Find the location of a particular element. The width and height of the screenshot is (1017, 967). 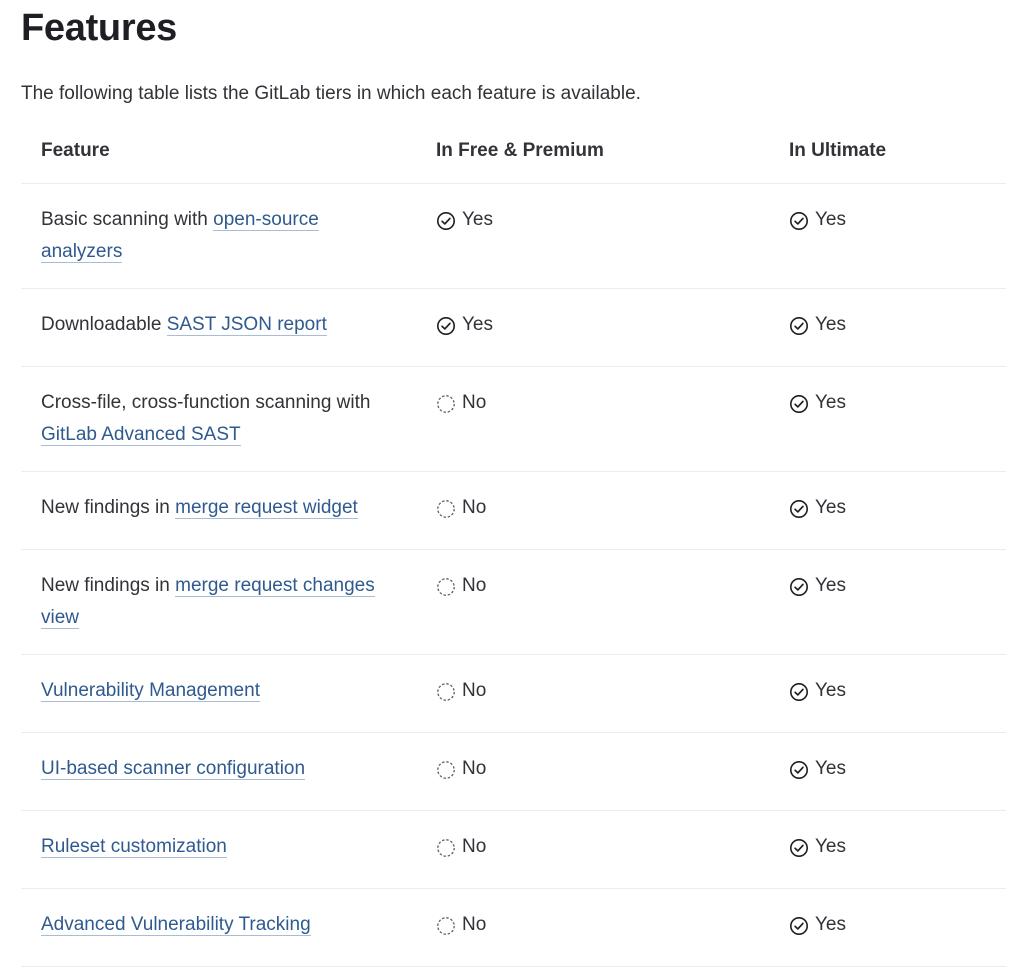

table-row: Advanced Vulnerability Tracking No Yes is located at coordinates (513, 927).